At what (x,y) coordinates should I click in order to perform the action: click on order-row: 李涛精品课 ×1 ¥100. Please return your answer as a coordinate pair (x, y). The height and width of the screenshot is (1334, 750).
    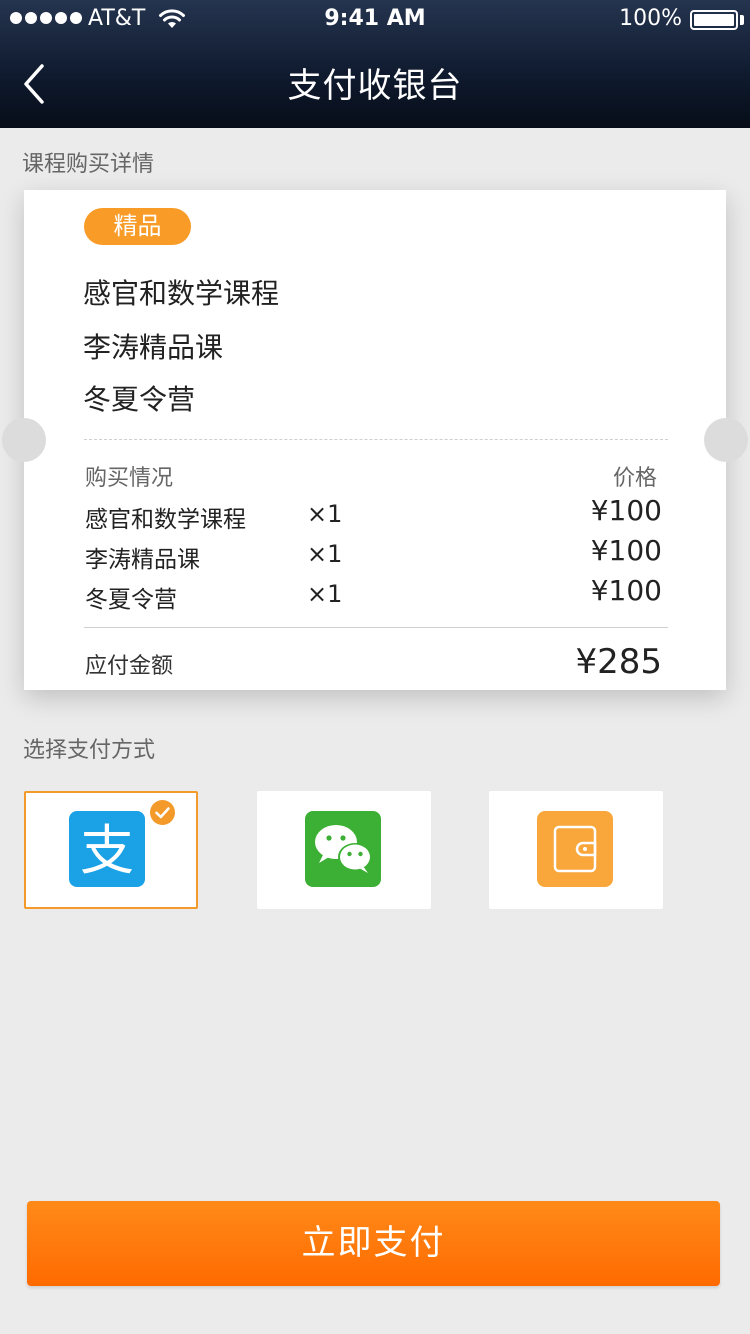
    Looking at the image, I should click on (375, 553).